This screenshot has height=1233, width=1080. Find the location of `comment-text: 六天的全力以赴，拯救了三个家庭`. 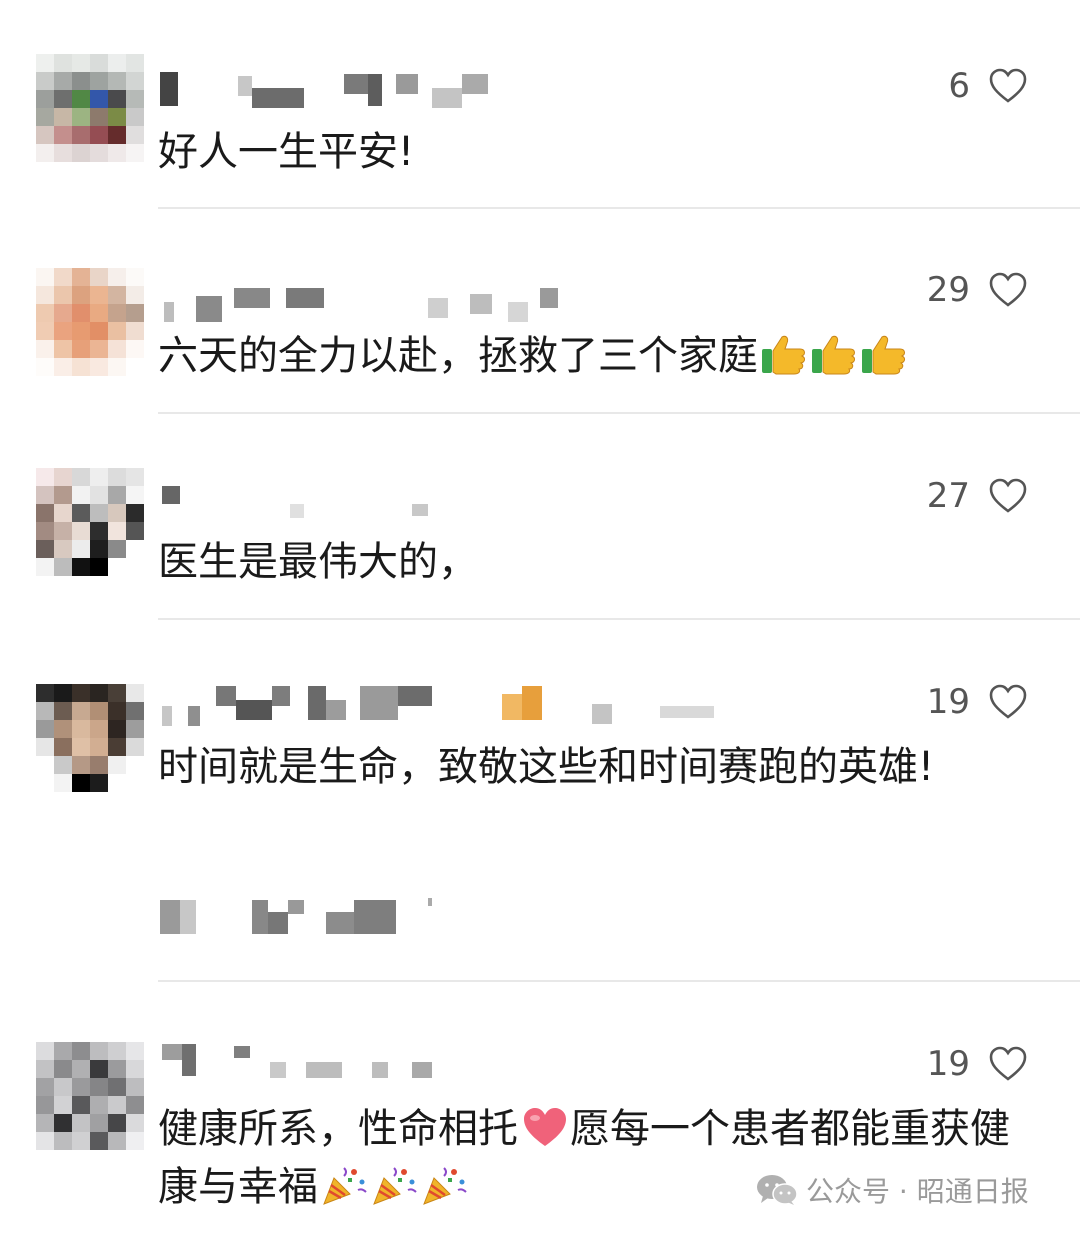

comment-text: 六天的全力以赴，拯救了三个家庭 is located at coordinates (598, 356).